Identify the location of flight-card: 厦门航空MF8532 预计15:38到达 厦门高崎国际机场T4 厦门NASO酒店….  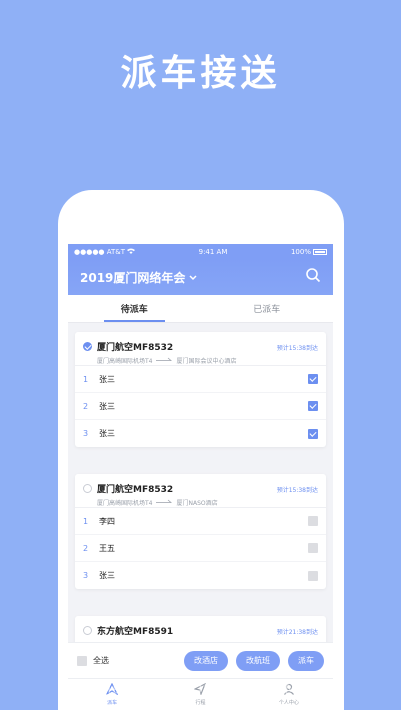
(200, 531).